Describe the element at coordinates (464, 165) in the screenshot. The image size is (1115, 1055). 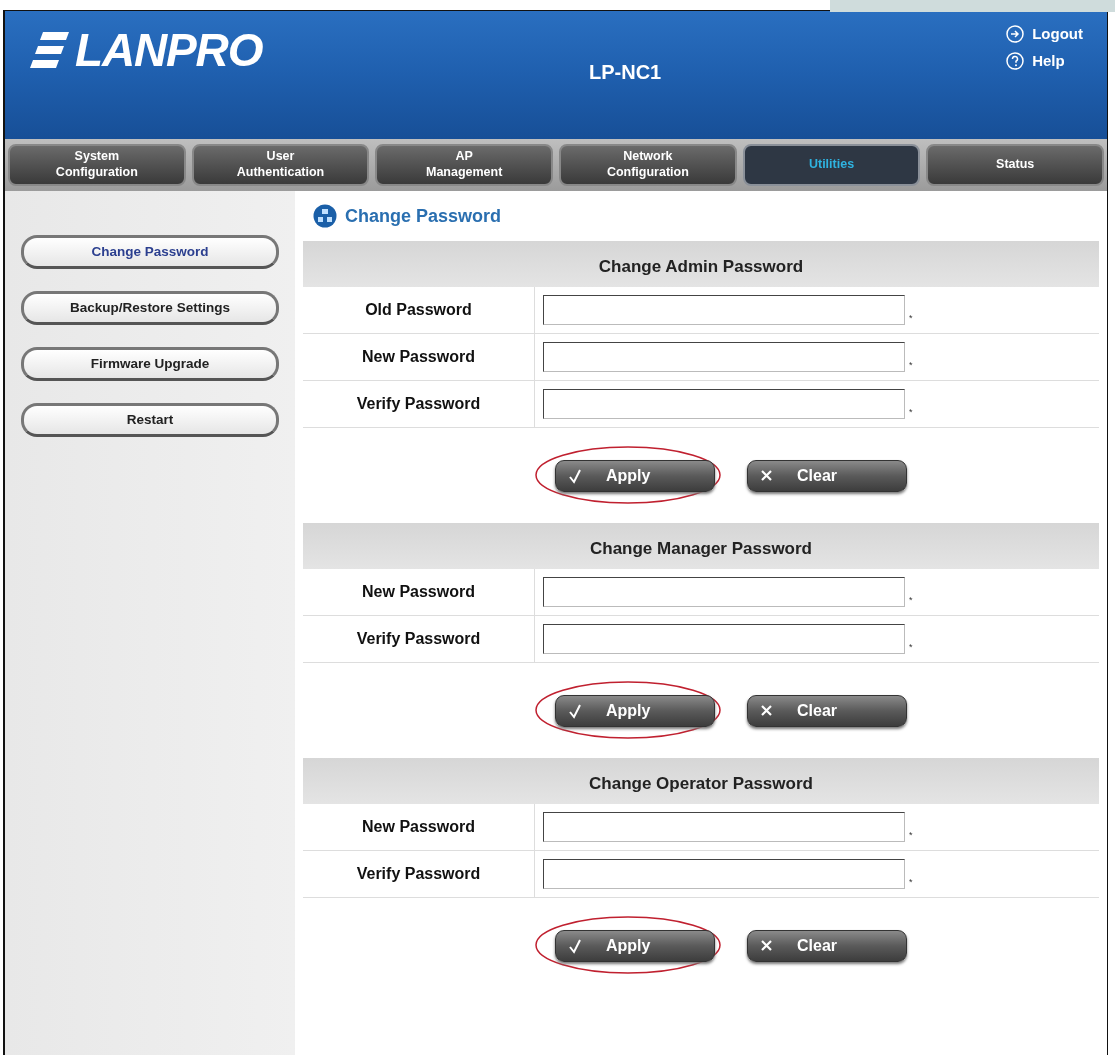
I see `nav-tab: AP Management` at that location.